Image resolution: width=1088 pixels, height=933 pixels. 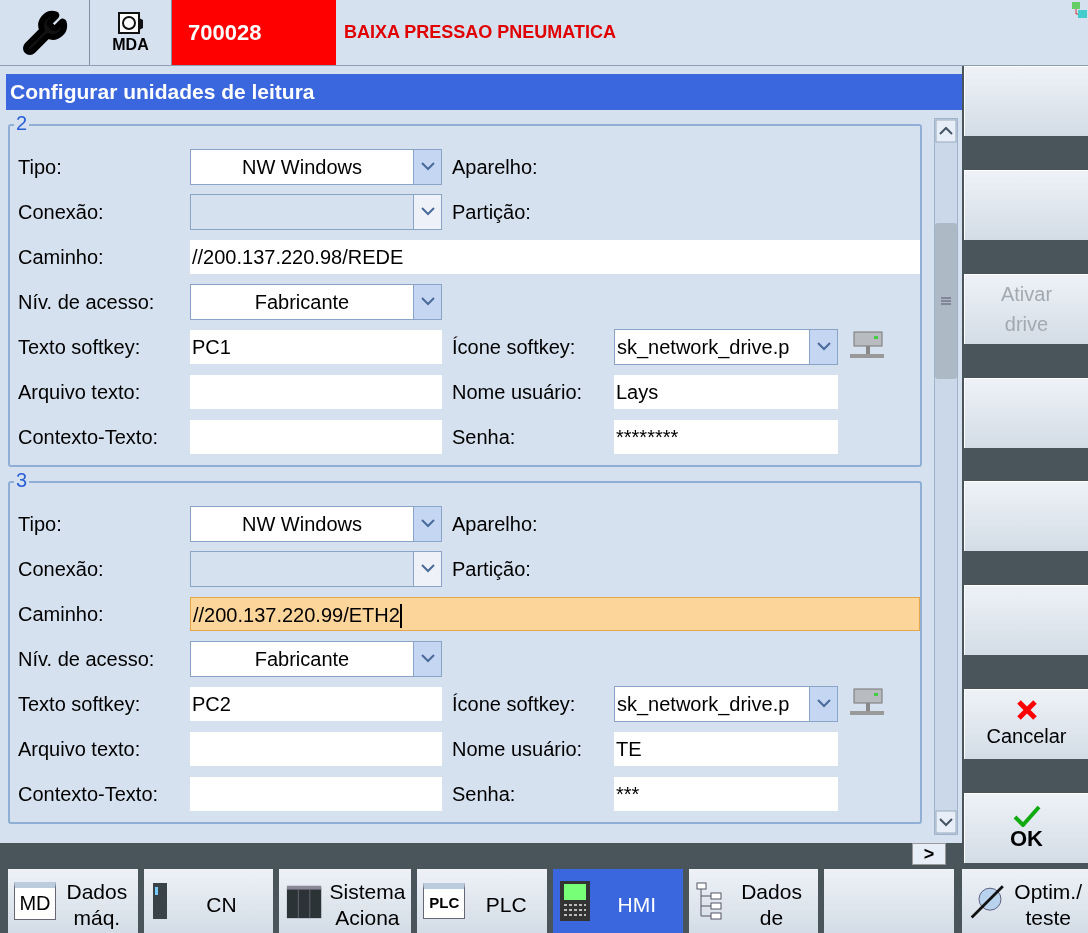 I want to click on input-field: PC1, so click(x=316, y=346).